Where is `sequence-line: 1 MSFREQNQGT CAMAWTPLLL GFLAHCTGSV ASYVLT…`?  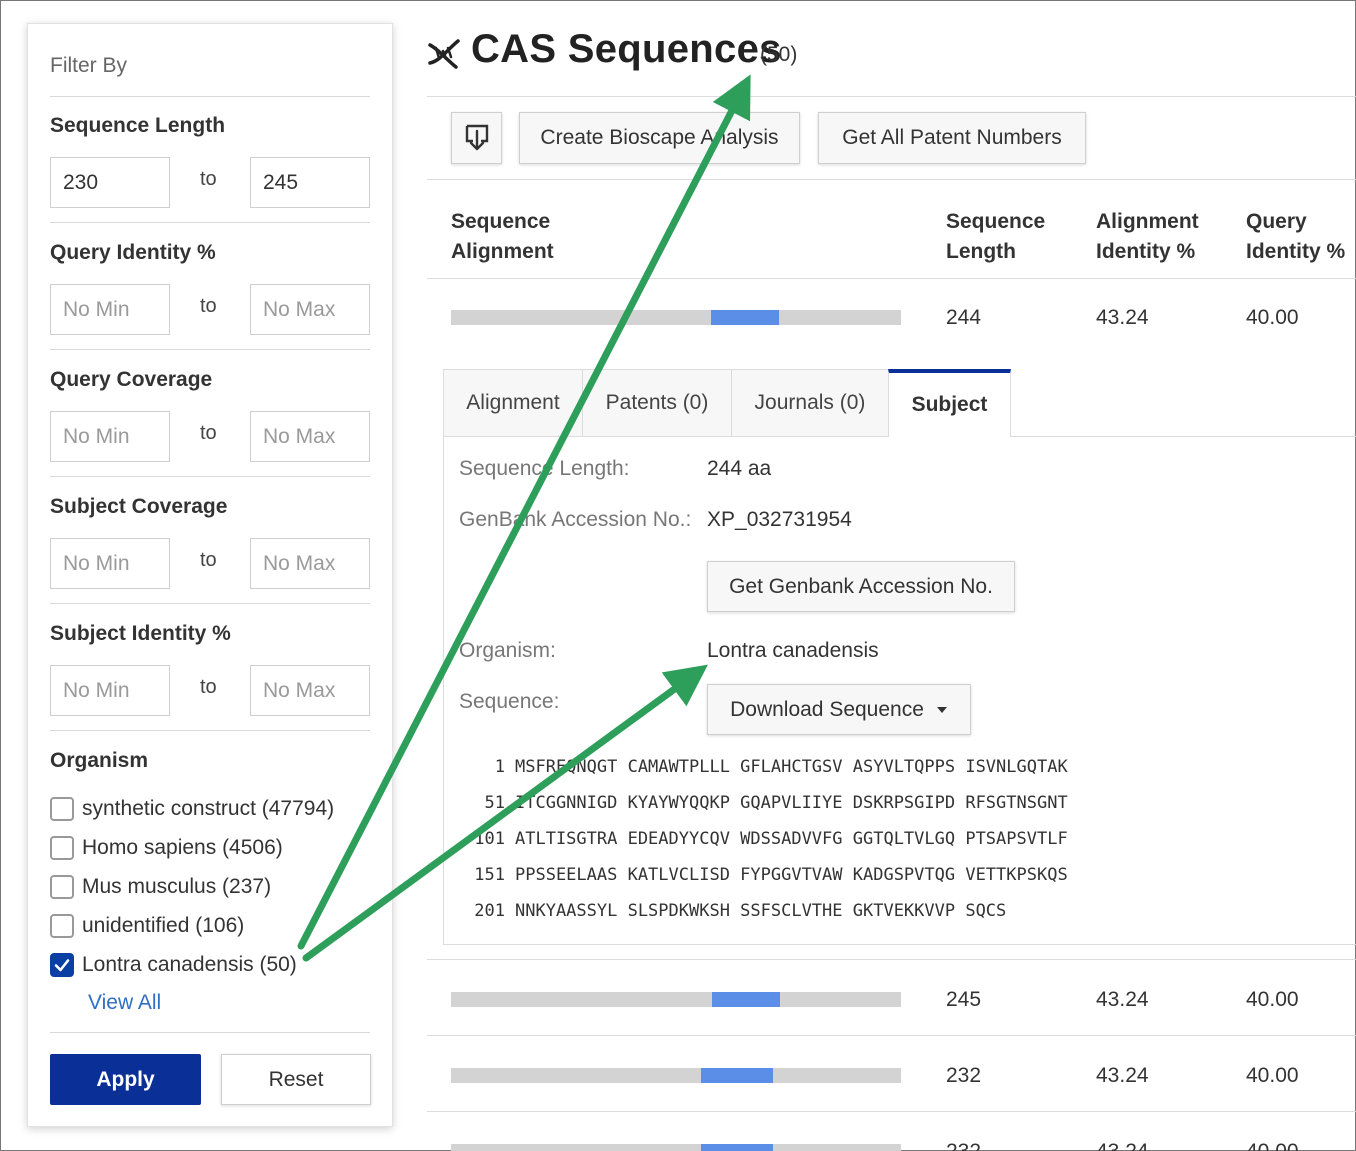
sequence-line: 1 MSFREQNQGT CAMAWTPLLL GFLAHCTGSV ASYVLT… is located at coordinates (763, 767).